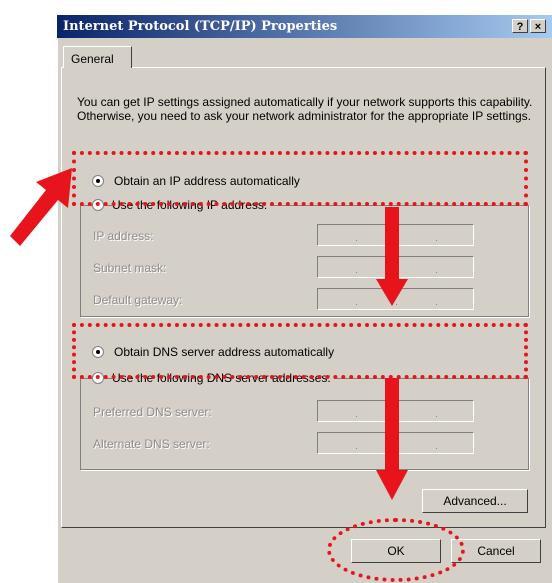 The image size is (552, 583). Describe the element at coordinates (41, 207) in the screenshot. I see `left-pointer-arrow-icon` at that location.